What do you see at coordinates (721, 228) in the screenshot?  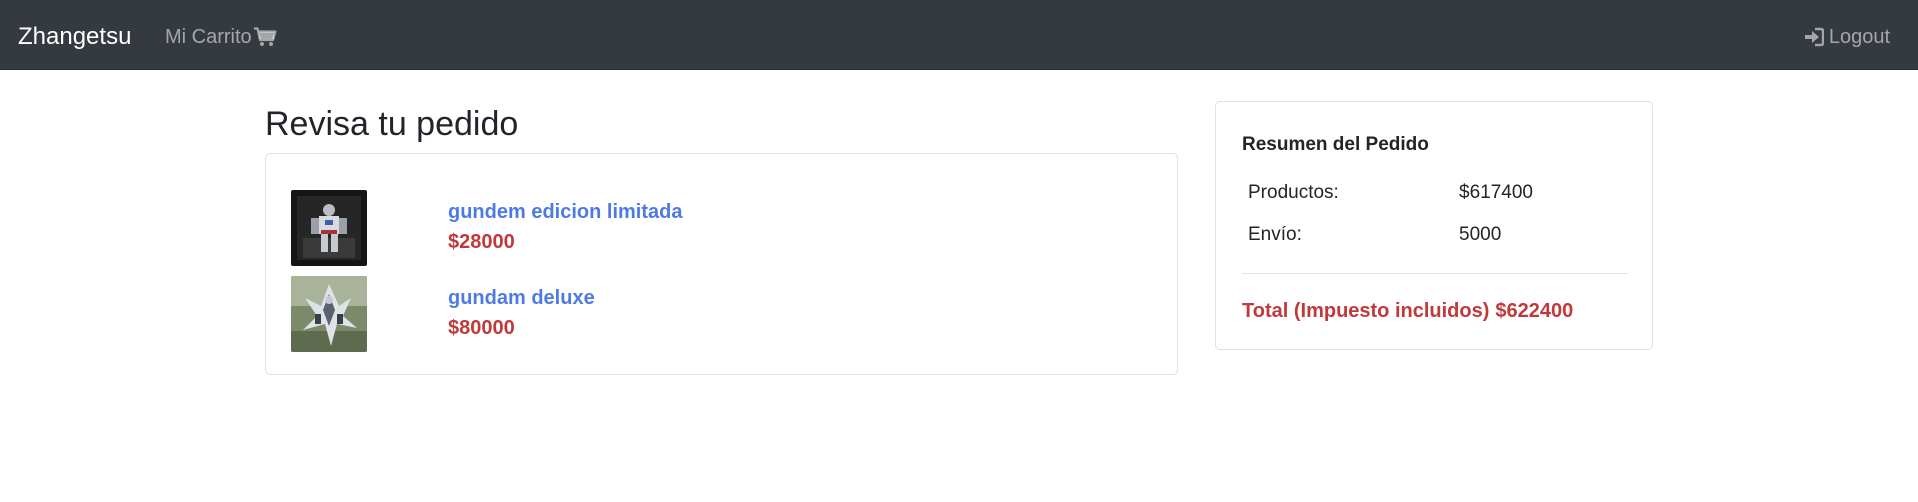 I see `order-item: gundem edicion limitada $28000` at bounding box center [721, 228].